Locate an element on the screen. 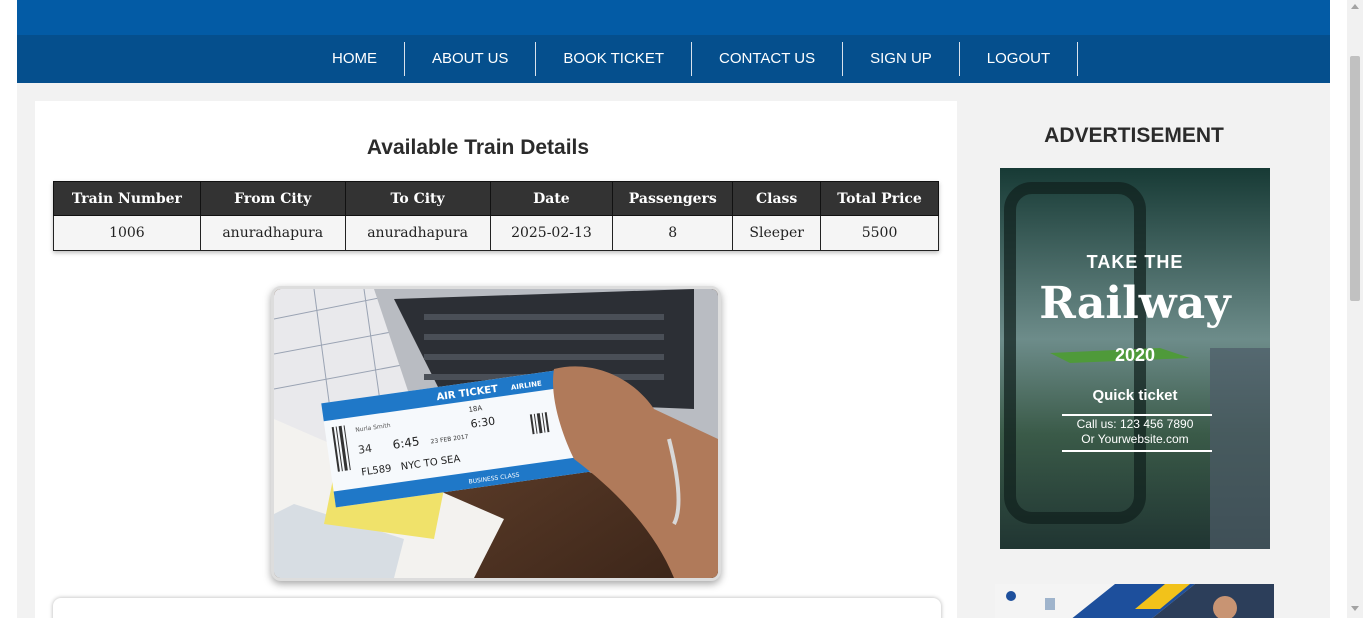 The height and width of the screenshot is (618, 1363). page-title: Available Train Details is located at coordinates (478, 147).